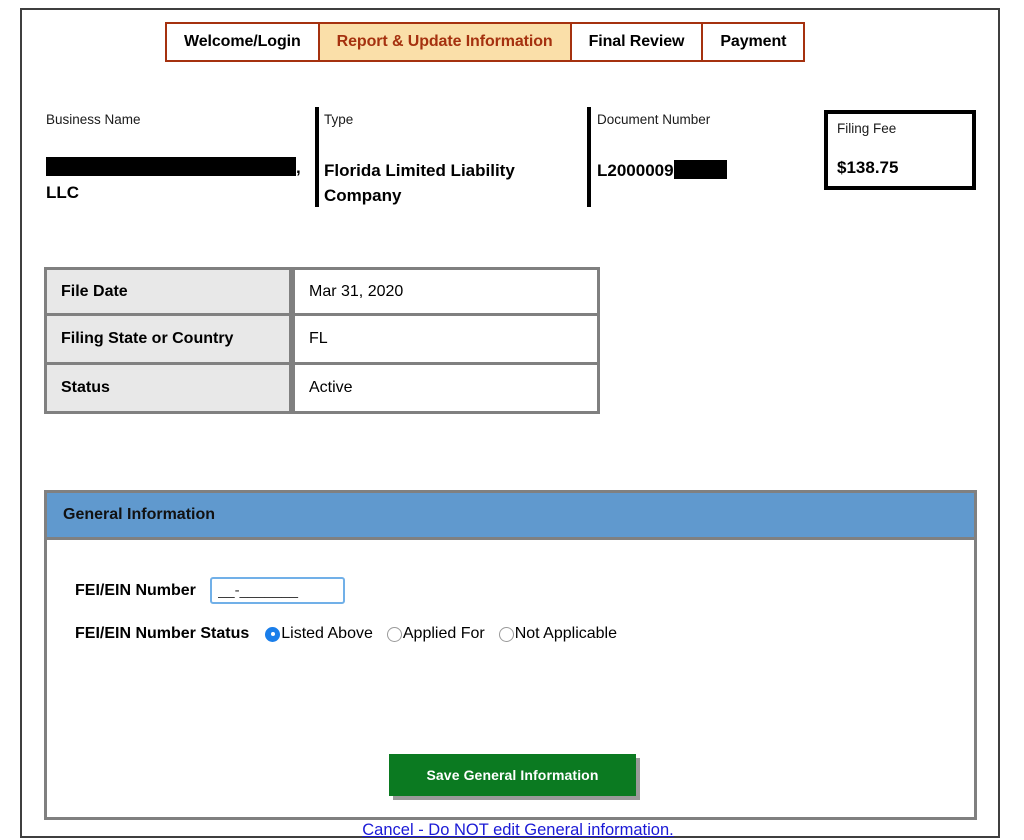  I want to click on save-general-information-button: Save General Information, so click(512, 775).